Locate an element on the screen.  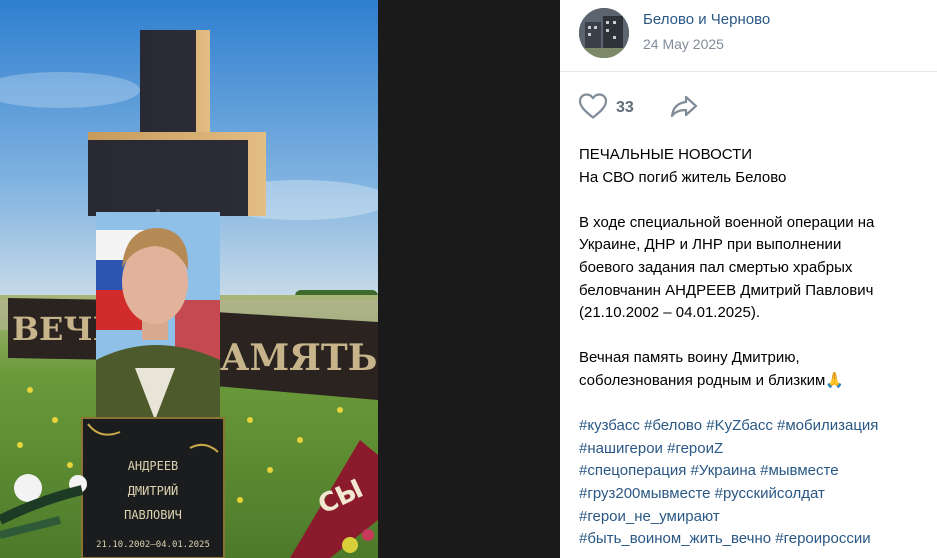
hashtag-link: #кузбасс is located at coordinates (609, 425).